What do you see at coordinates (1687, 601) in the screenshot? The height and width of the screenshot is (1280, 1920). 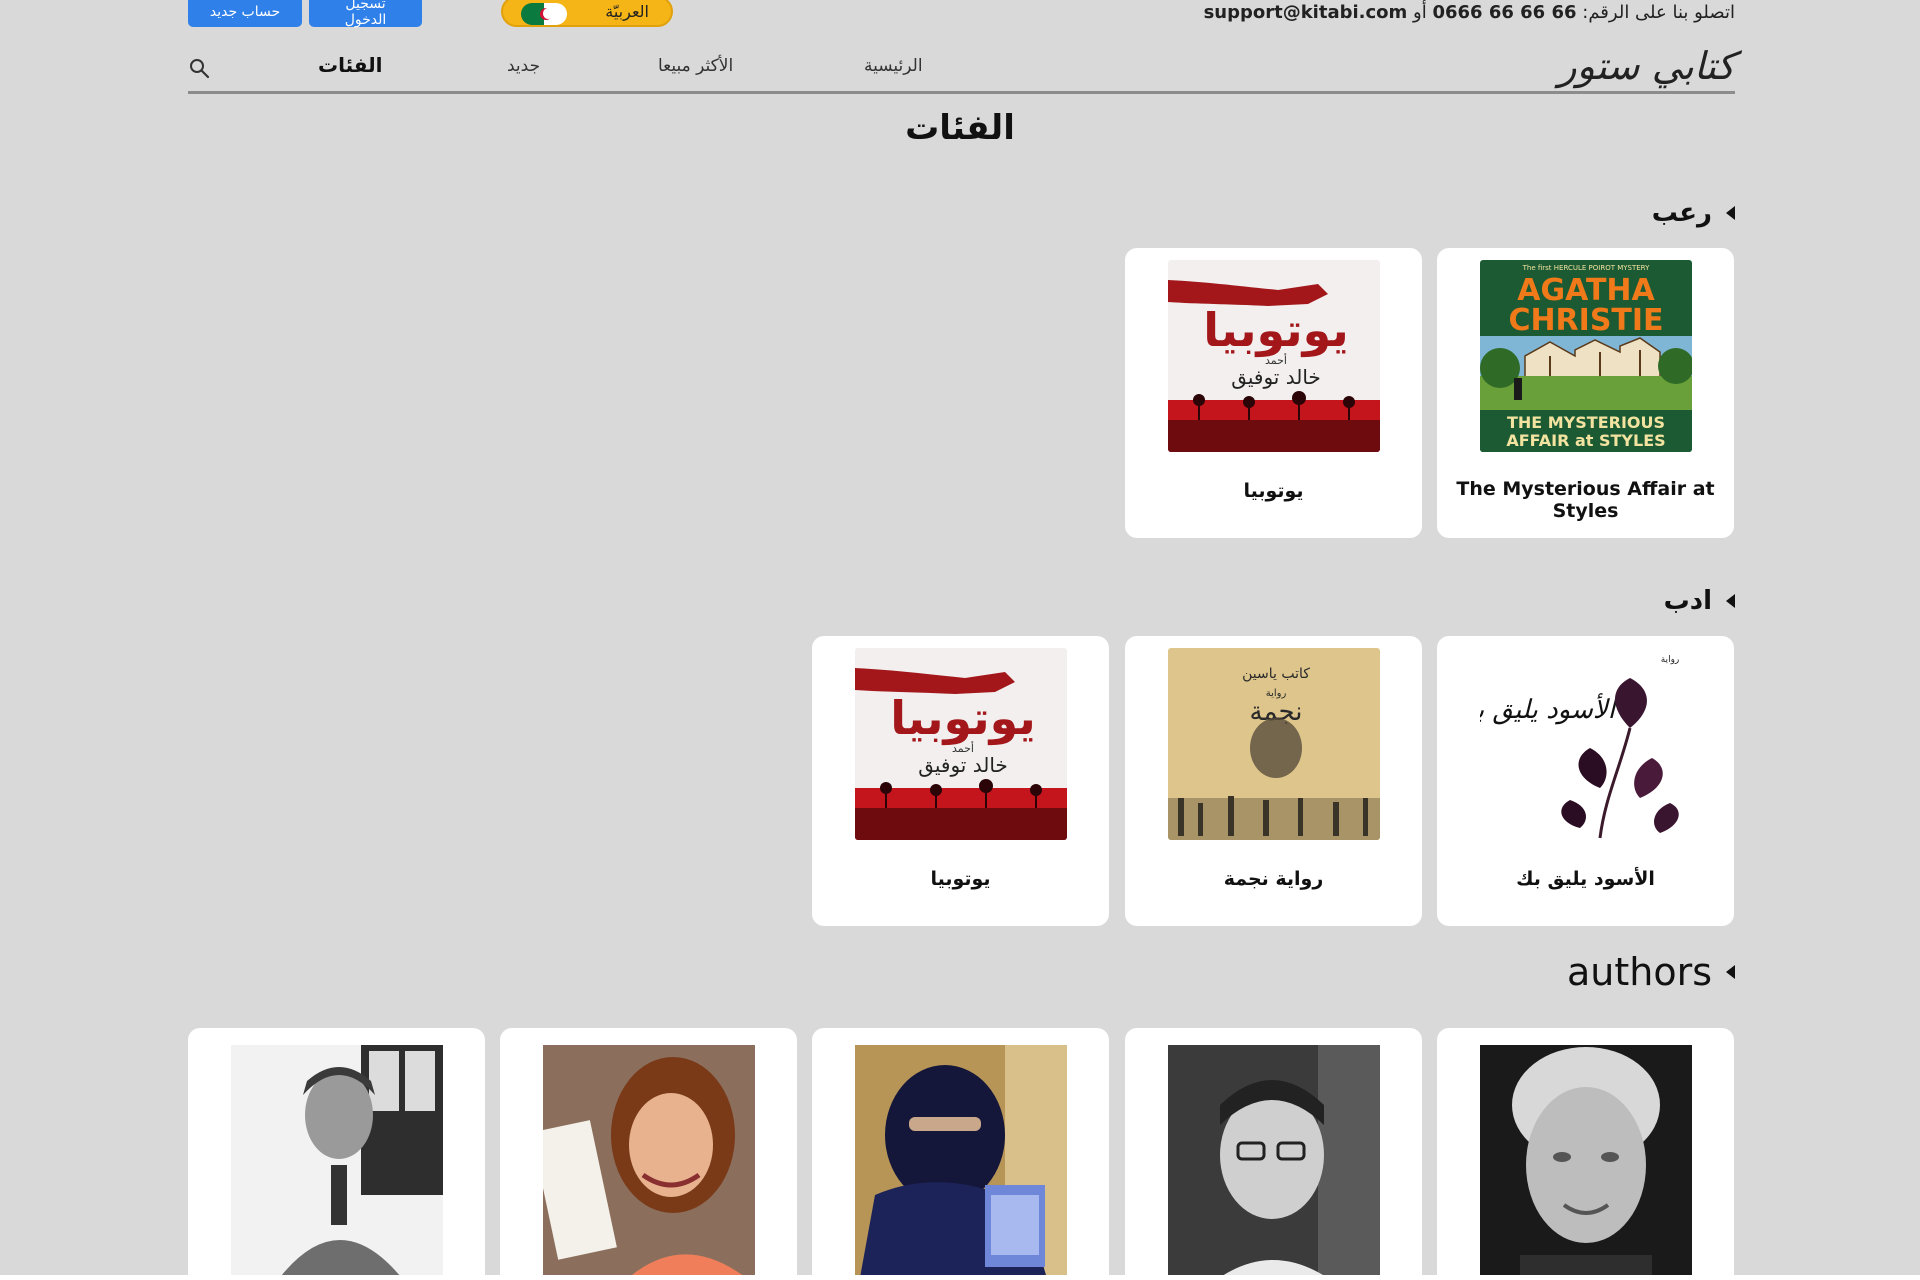 I see `section-title: ادب` at bounding box center [1687, 601].